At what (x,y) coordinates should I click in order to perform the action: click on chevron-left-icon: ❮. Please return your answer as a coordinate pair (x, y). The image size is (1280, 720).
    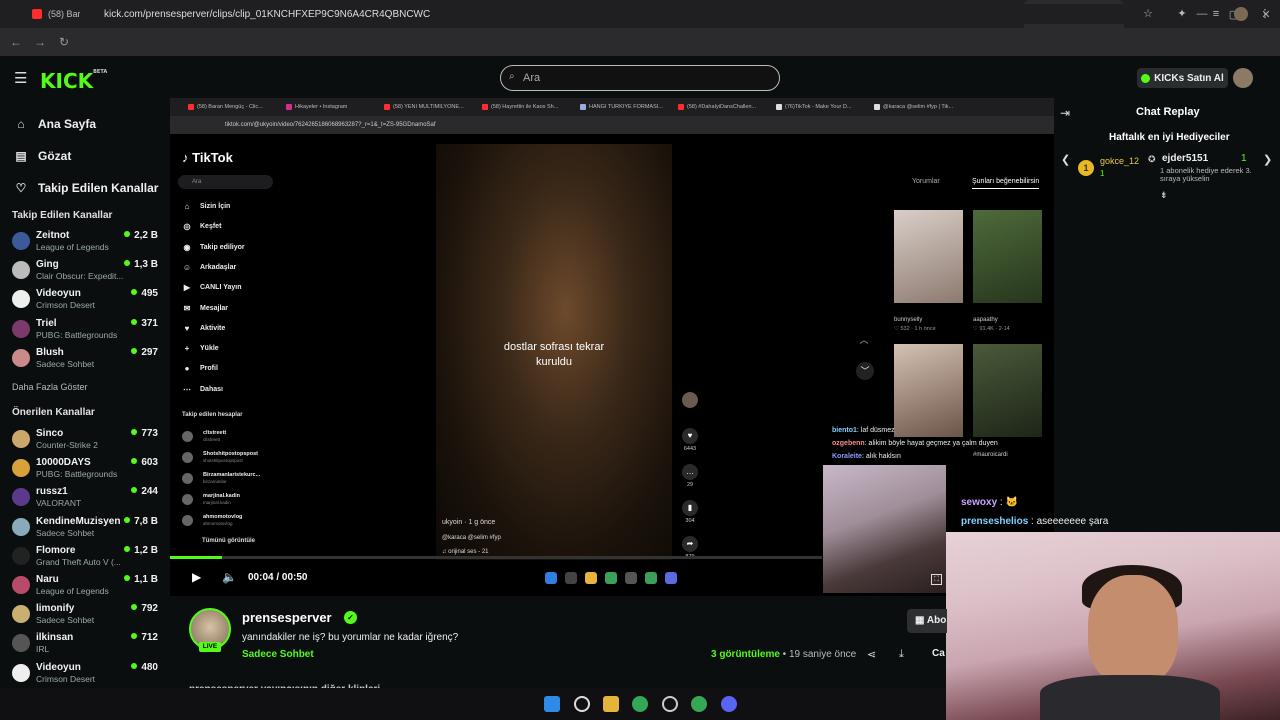
    Looking at the image, I should click on (1065, 159).